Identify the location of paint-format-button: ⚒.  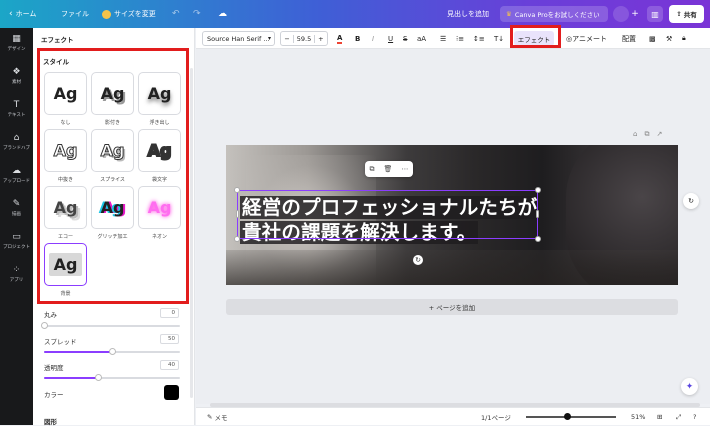
(669, 38).